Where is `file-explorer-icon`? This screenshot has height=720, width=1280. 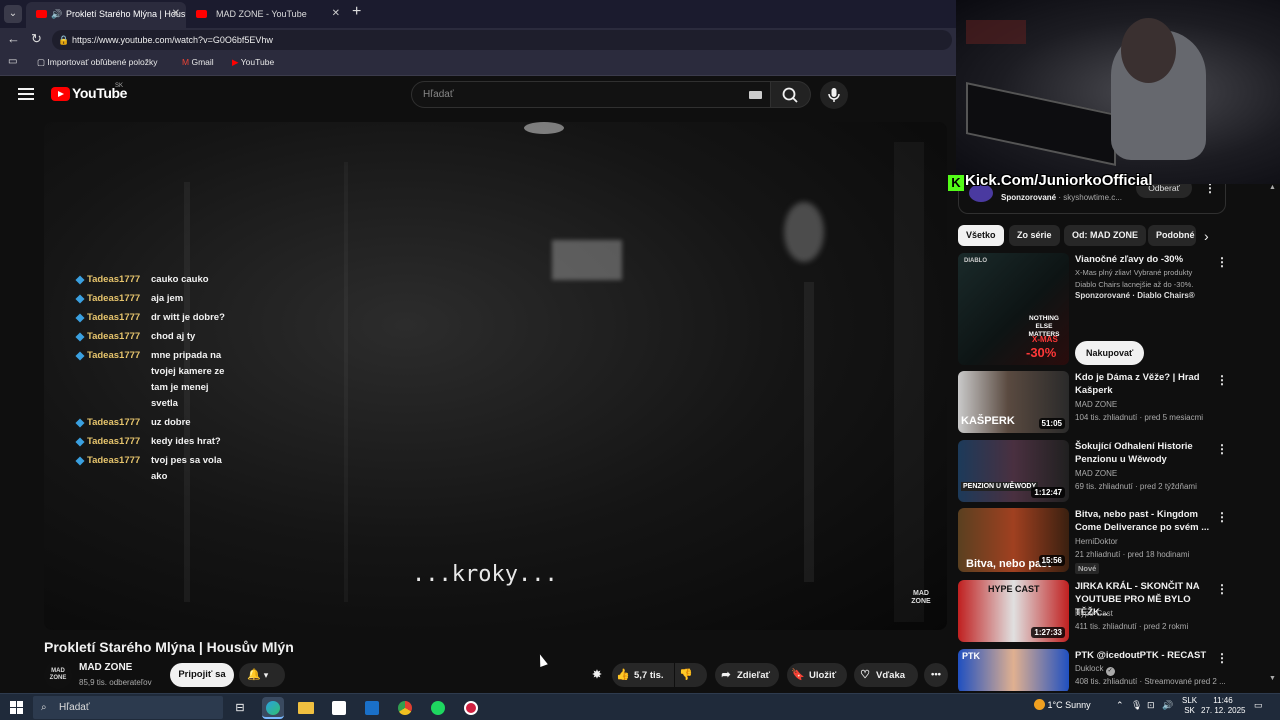 file-explorer-icon is located at coordinates (306, 708).